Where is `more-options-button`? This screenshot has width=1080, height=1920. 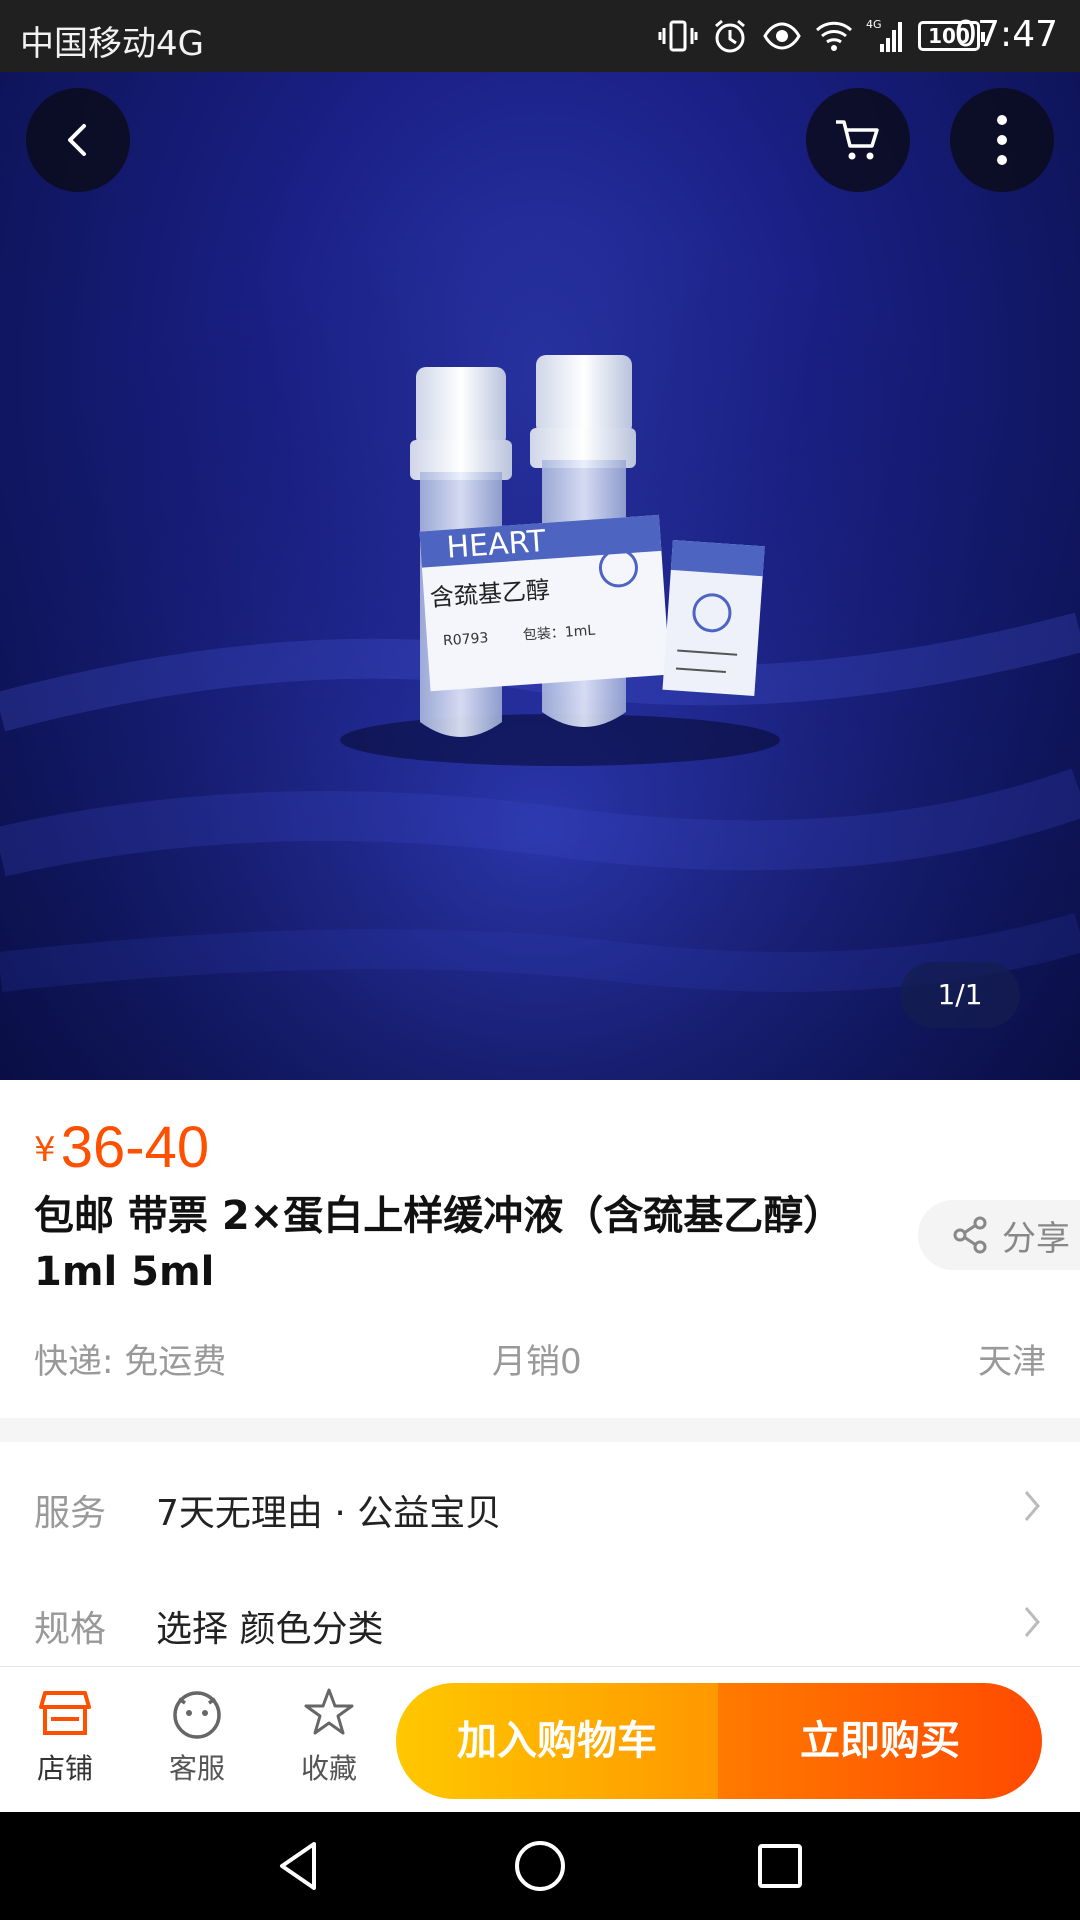
more-options-button is located at coordinates (1002, 140).